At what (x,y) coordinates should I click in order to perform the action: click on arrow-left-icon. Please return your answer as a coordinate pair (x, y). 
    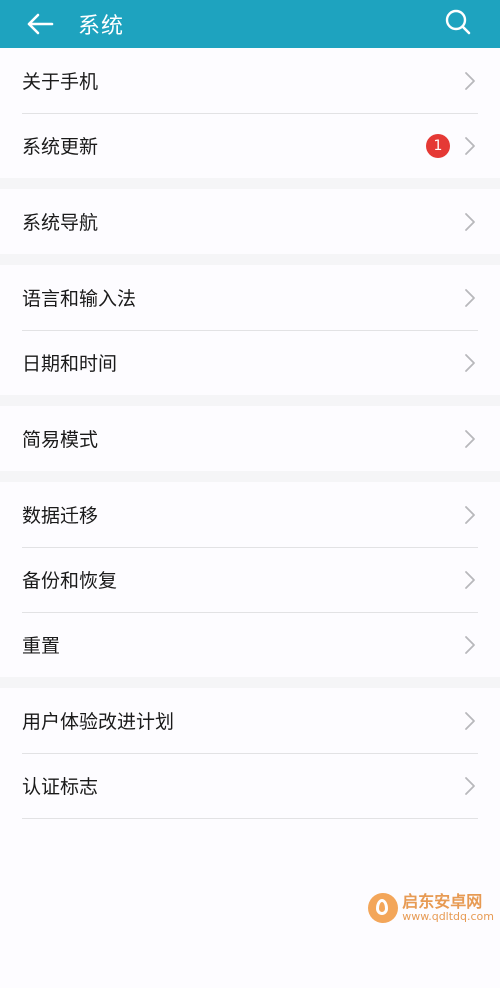
    Looking at the image, I should click on (40, 24).